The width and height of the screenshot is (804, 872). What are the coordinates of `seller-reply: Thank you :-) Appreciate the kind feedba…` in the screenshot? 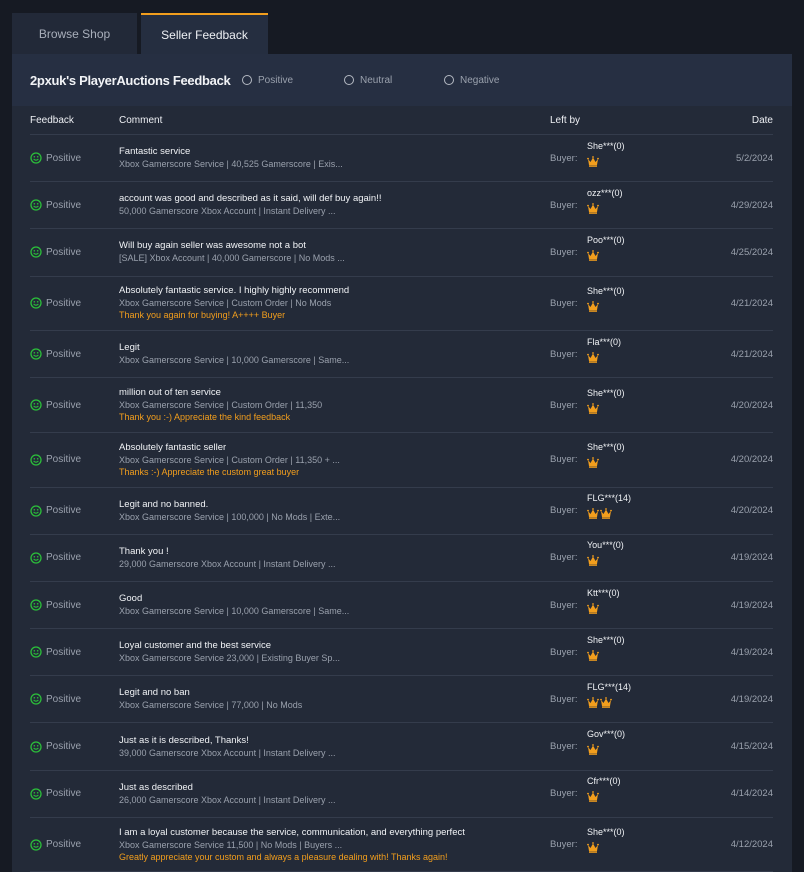 It's located at (205, 417).